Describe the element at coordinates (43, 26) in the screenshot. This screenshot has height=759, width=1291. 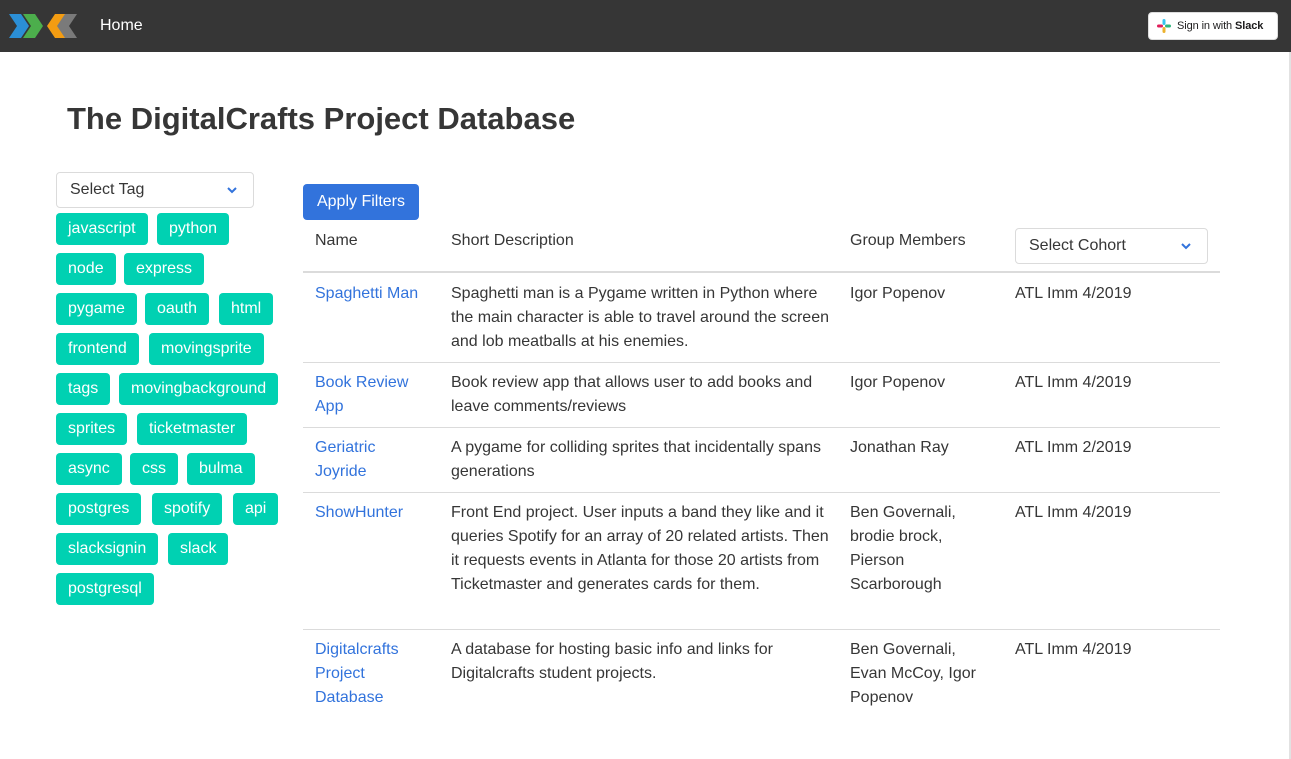
I see `digitalcrafts-logo-icon` at that location.